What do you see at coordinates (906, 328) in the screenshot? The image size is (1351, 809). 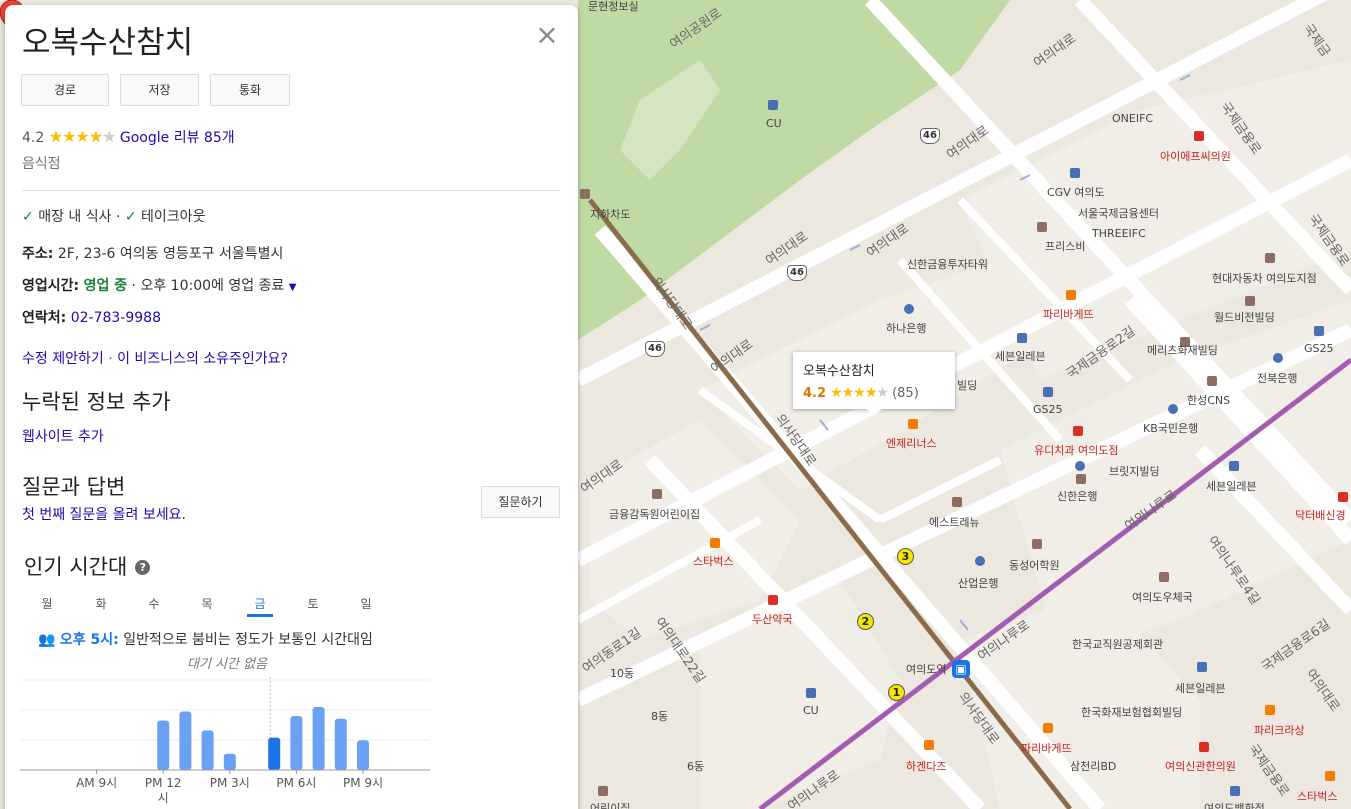 I see `map-label: 하나은행` at bounding box center [906, 328].